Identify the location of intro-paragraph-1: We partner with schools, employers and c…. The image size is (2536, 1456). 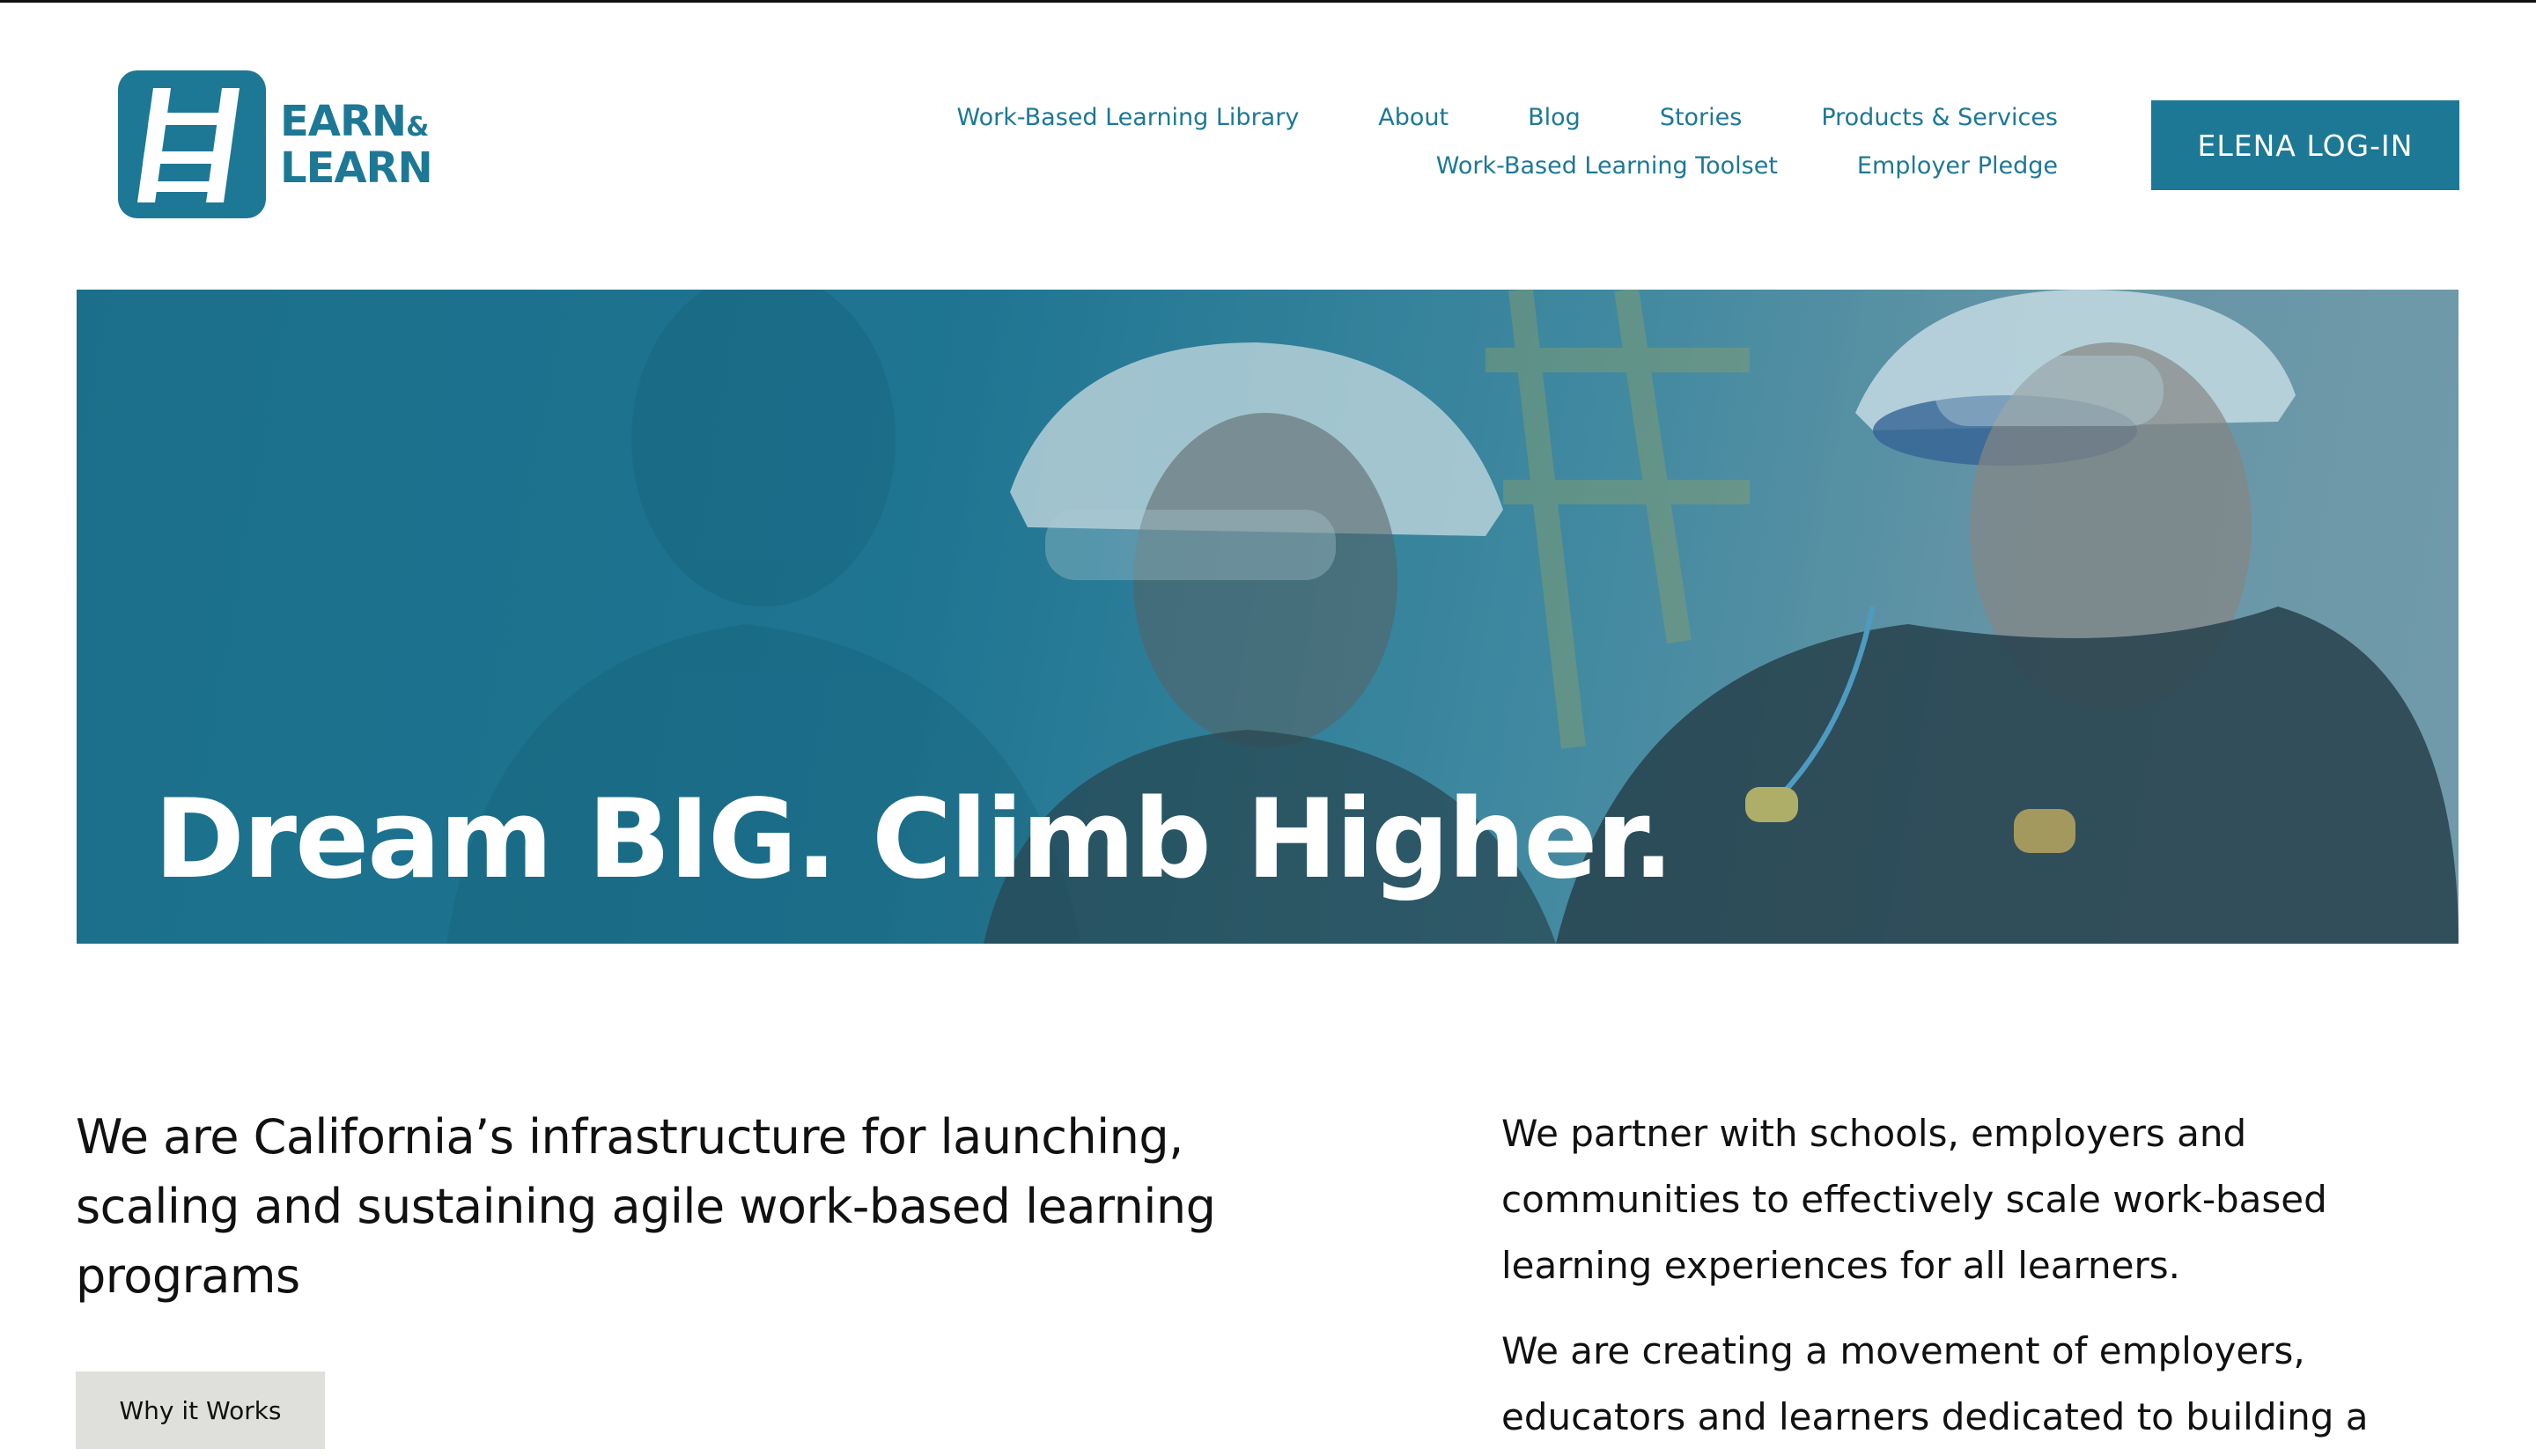
(1914, 1199).